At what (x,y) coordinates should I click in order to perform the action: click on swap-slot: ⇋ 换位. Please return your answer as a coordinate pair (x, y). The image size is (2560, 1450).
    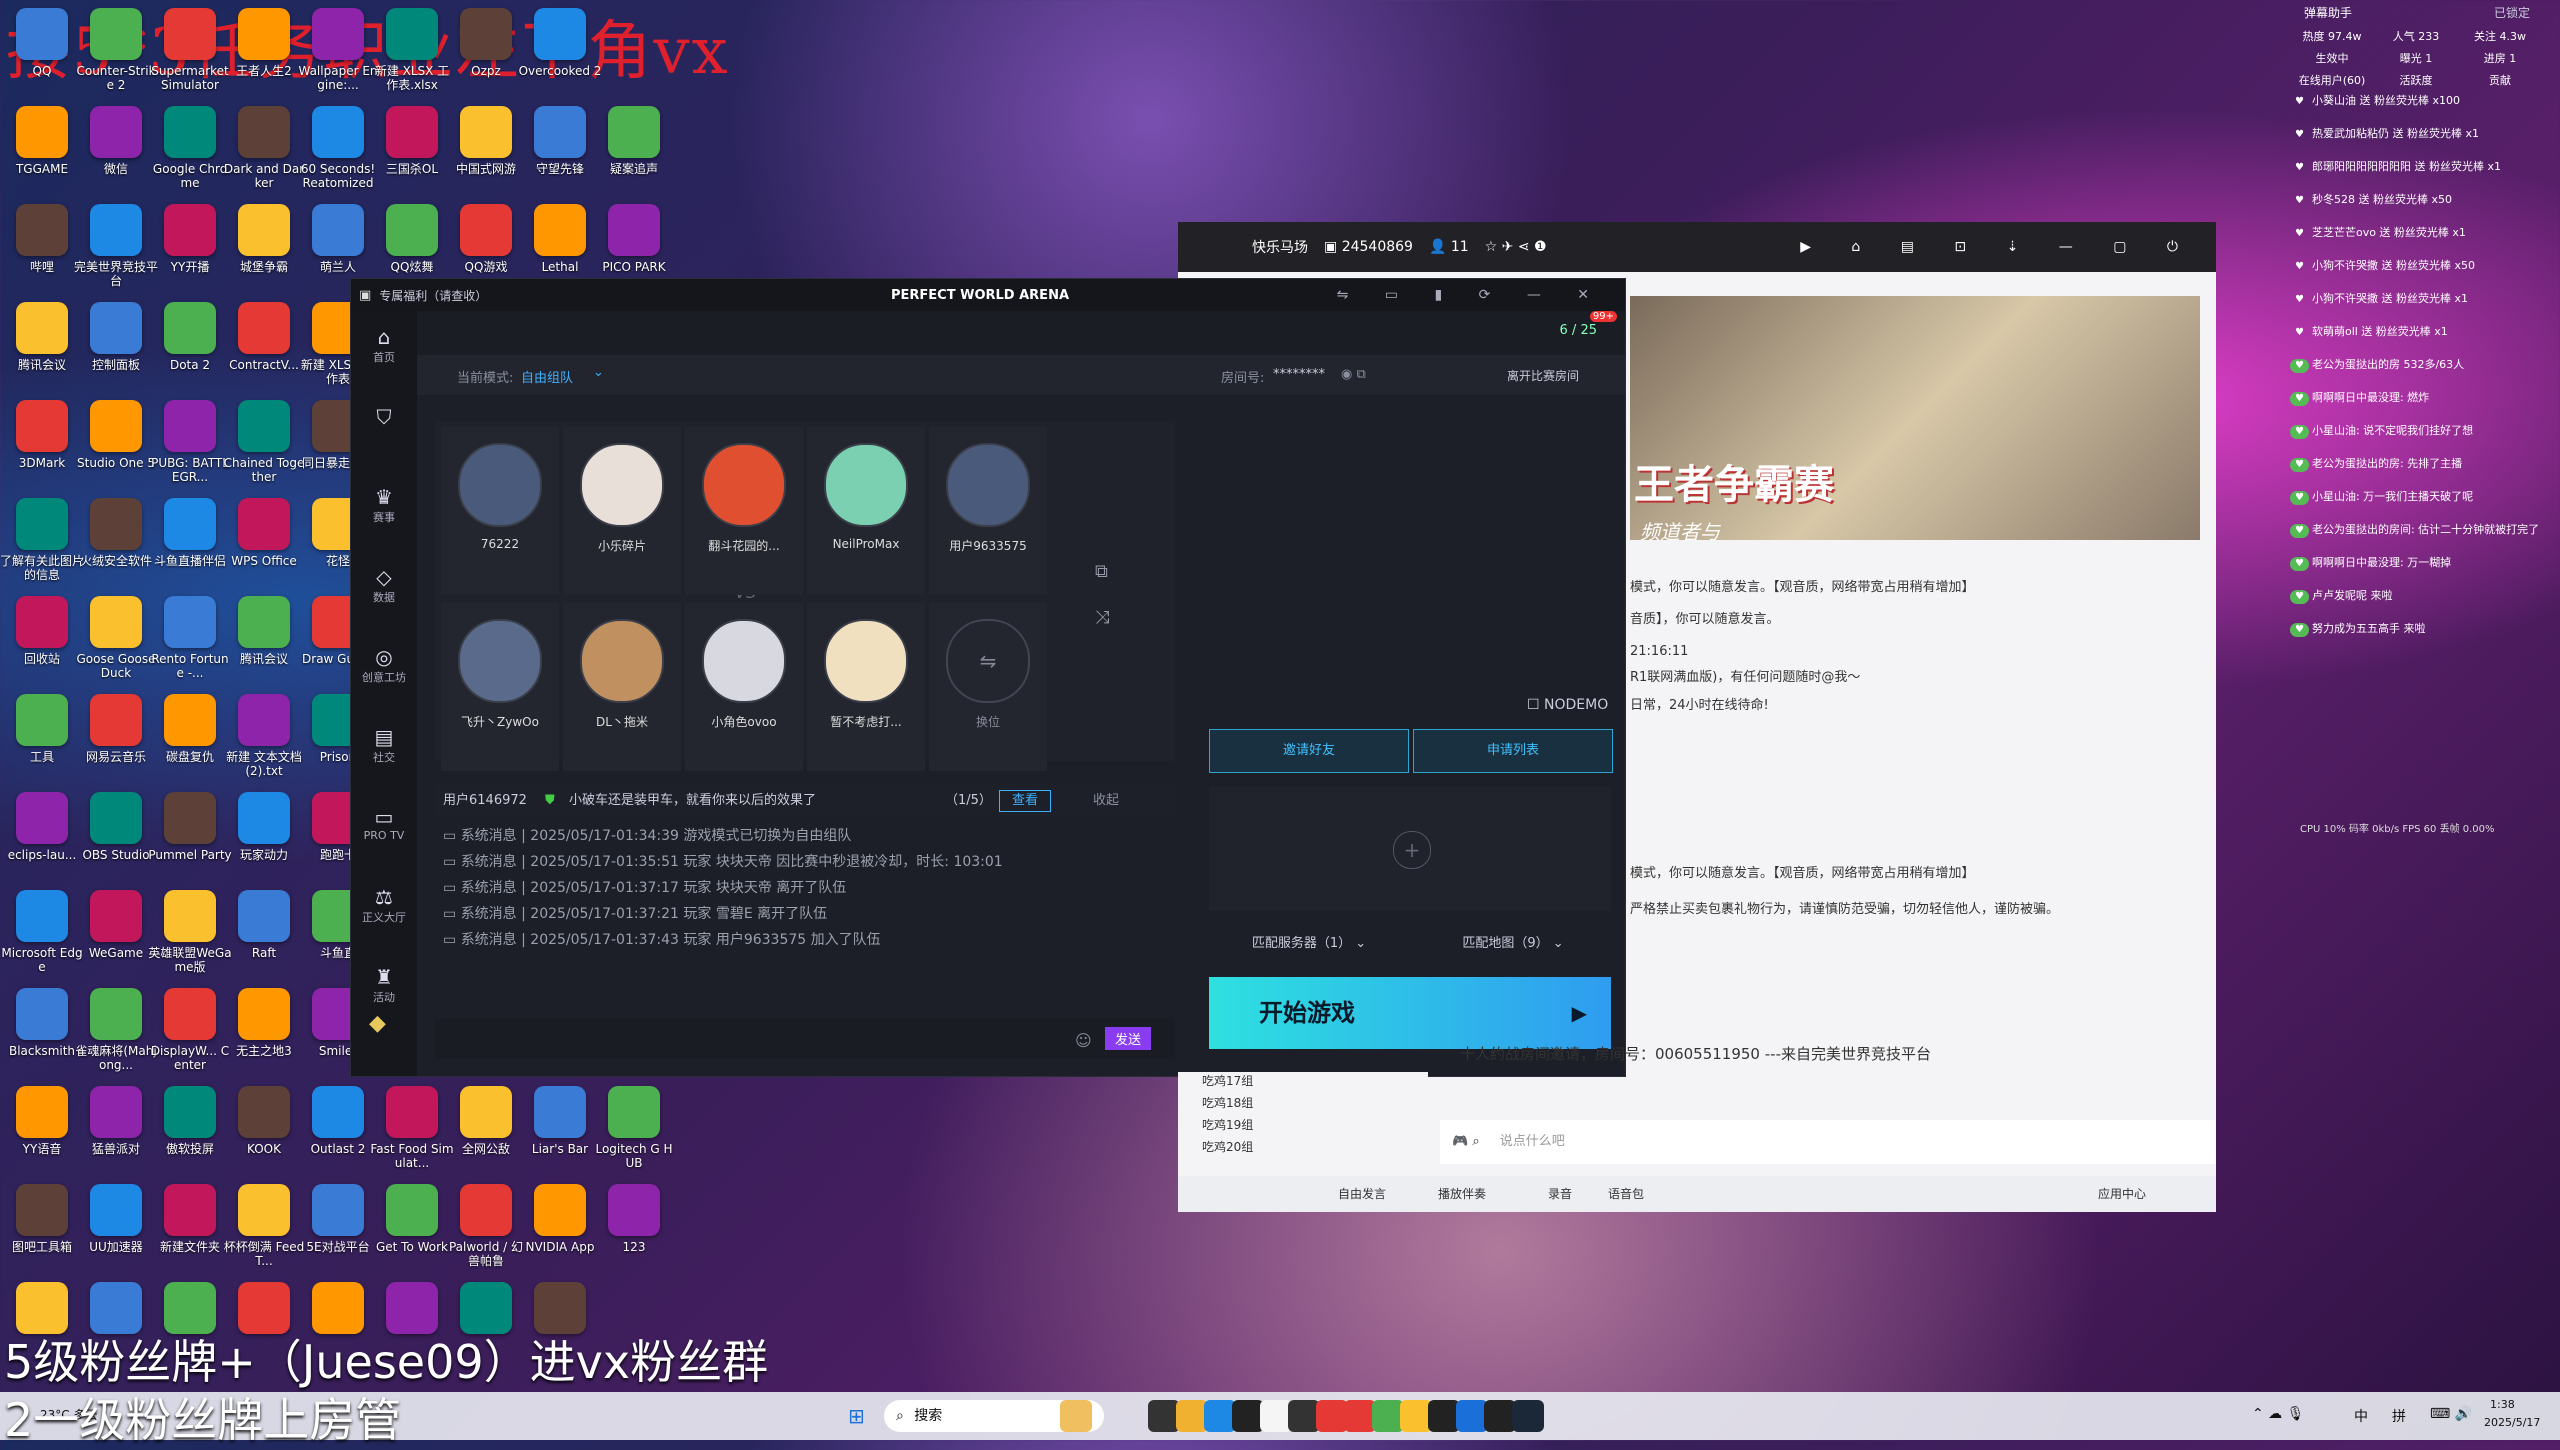
    Looking at the image, I should click on (988, 687).